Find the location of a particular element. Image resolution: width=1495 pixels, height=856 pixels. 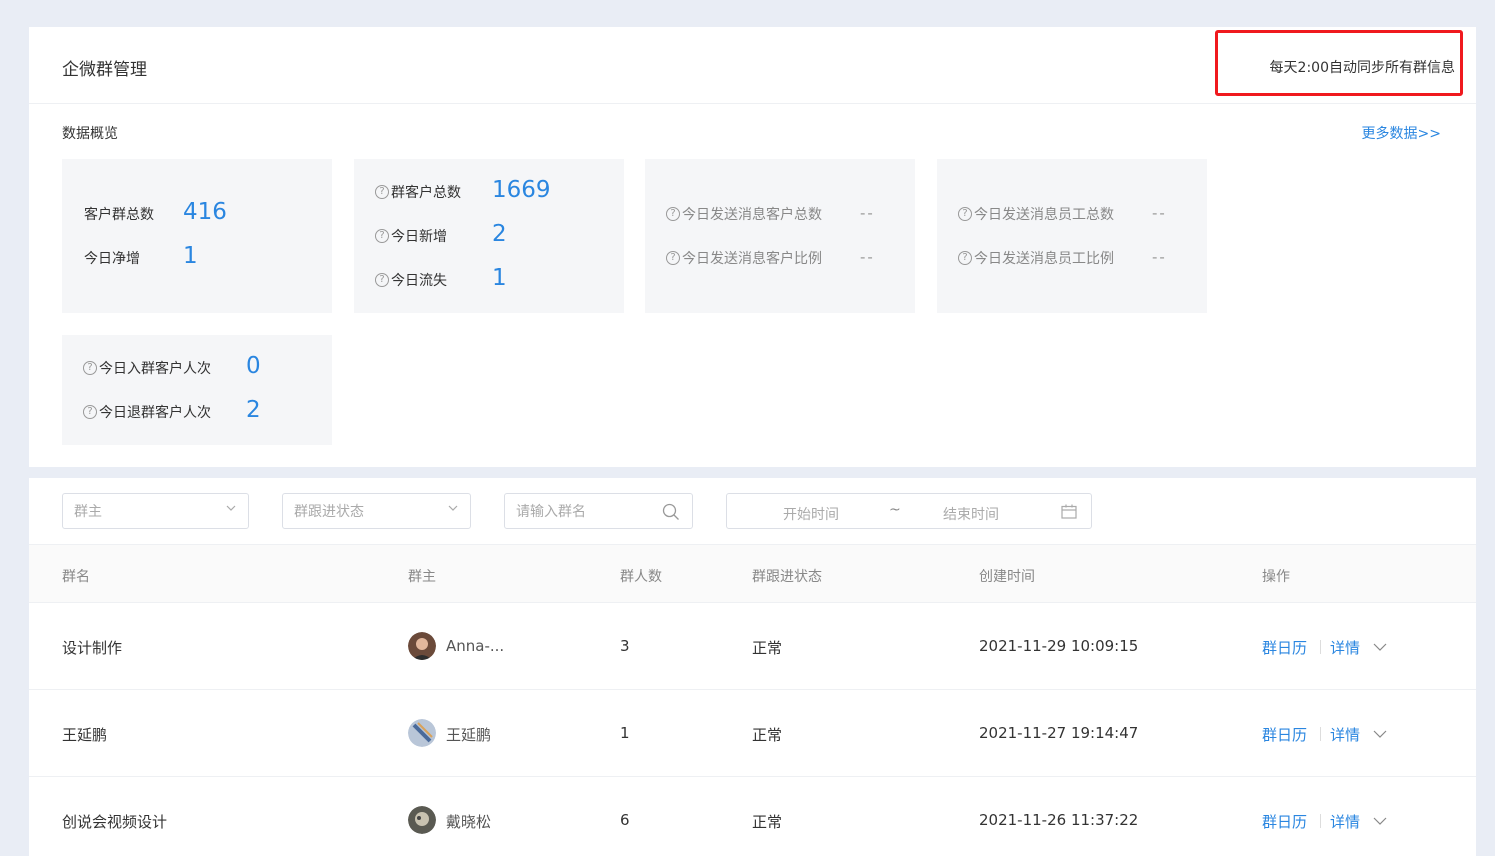

column-header: 群跟进状态 is located at coordinates (787, 577).